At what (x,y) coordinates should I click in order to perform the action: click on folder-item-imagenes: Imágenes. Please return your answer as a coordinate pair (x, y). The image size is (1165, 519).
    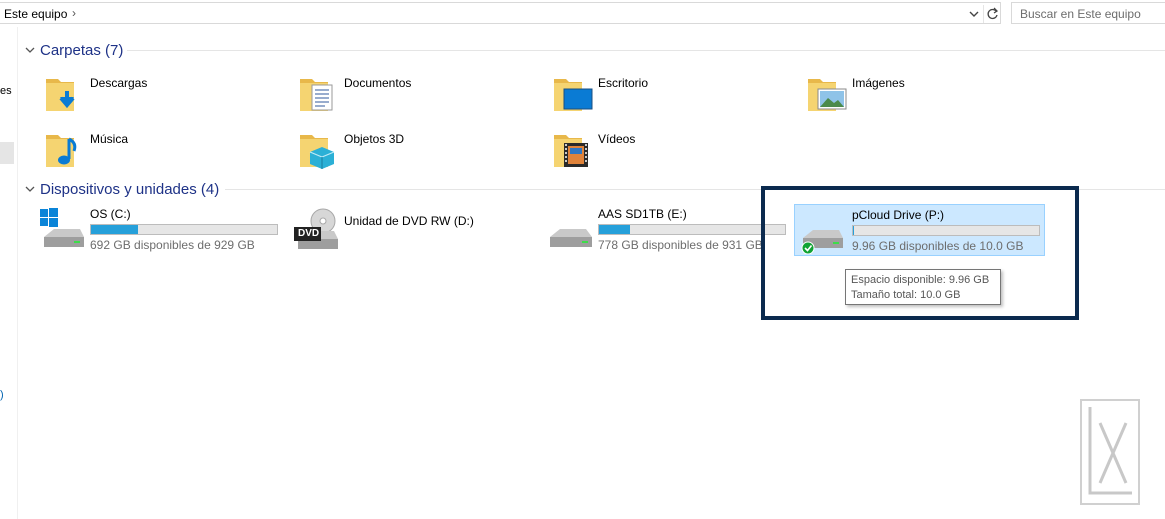
    Looking at the image, I should click on (926, 96).